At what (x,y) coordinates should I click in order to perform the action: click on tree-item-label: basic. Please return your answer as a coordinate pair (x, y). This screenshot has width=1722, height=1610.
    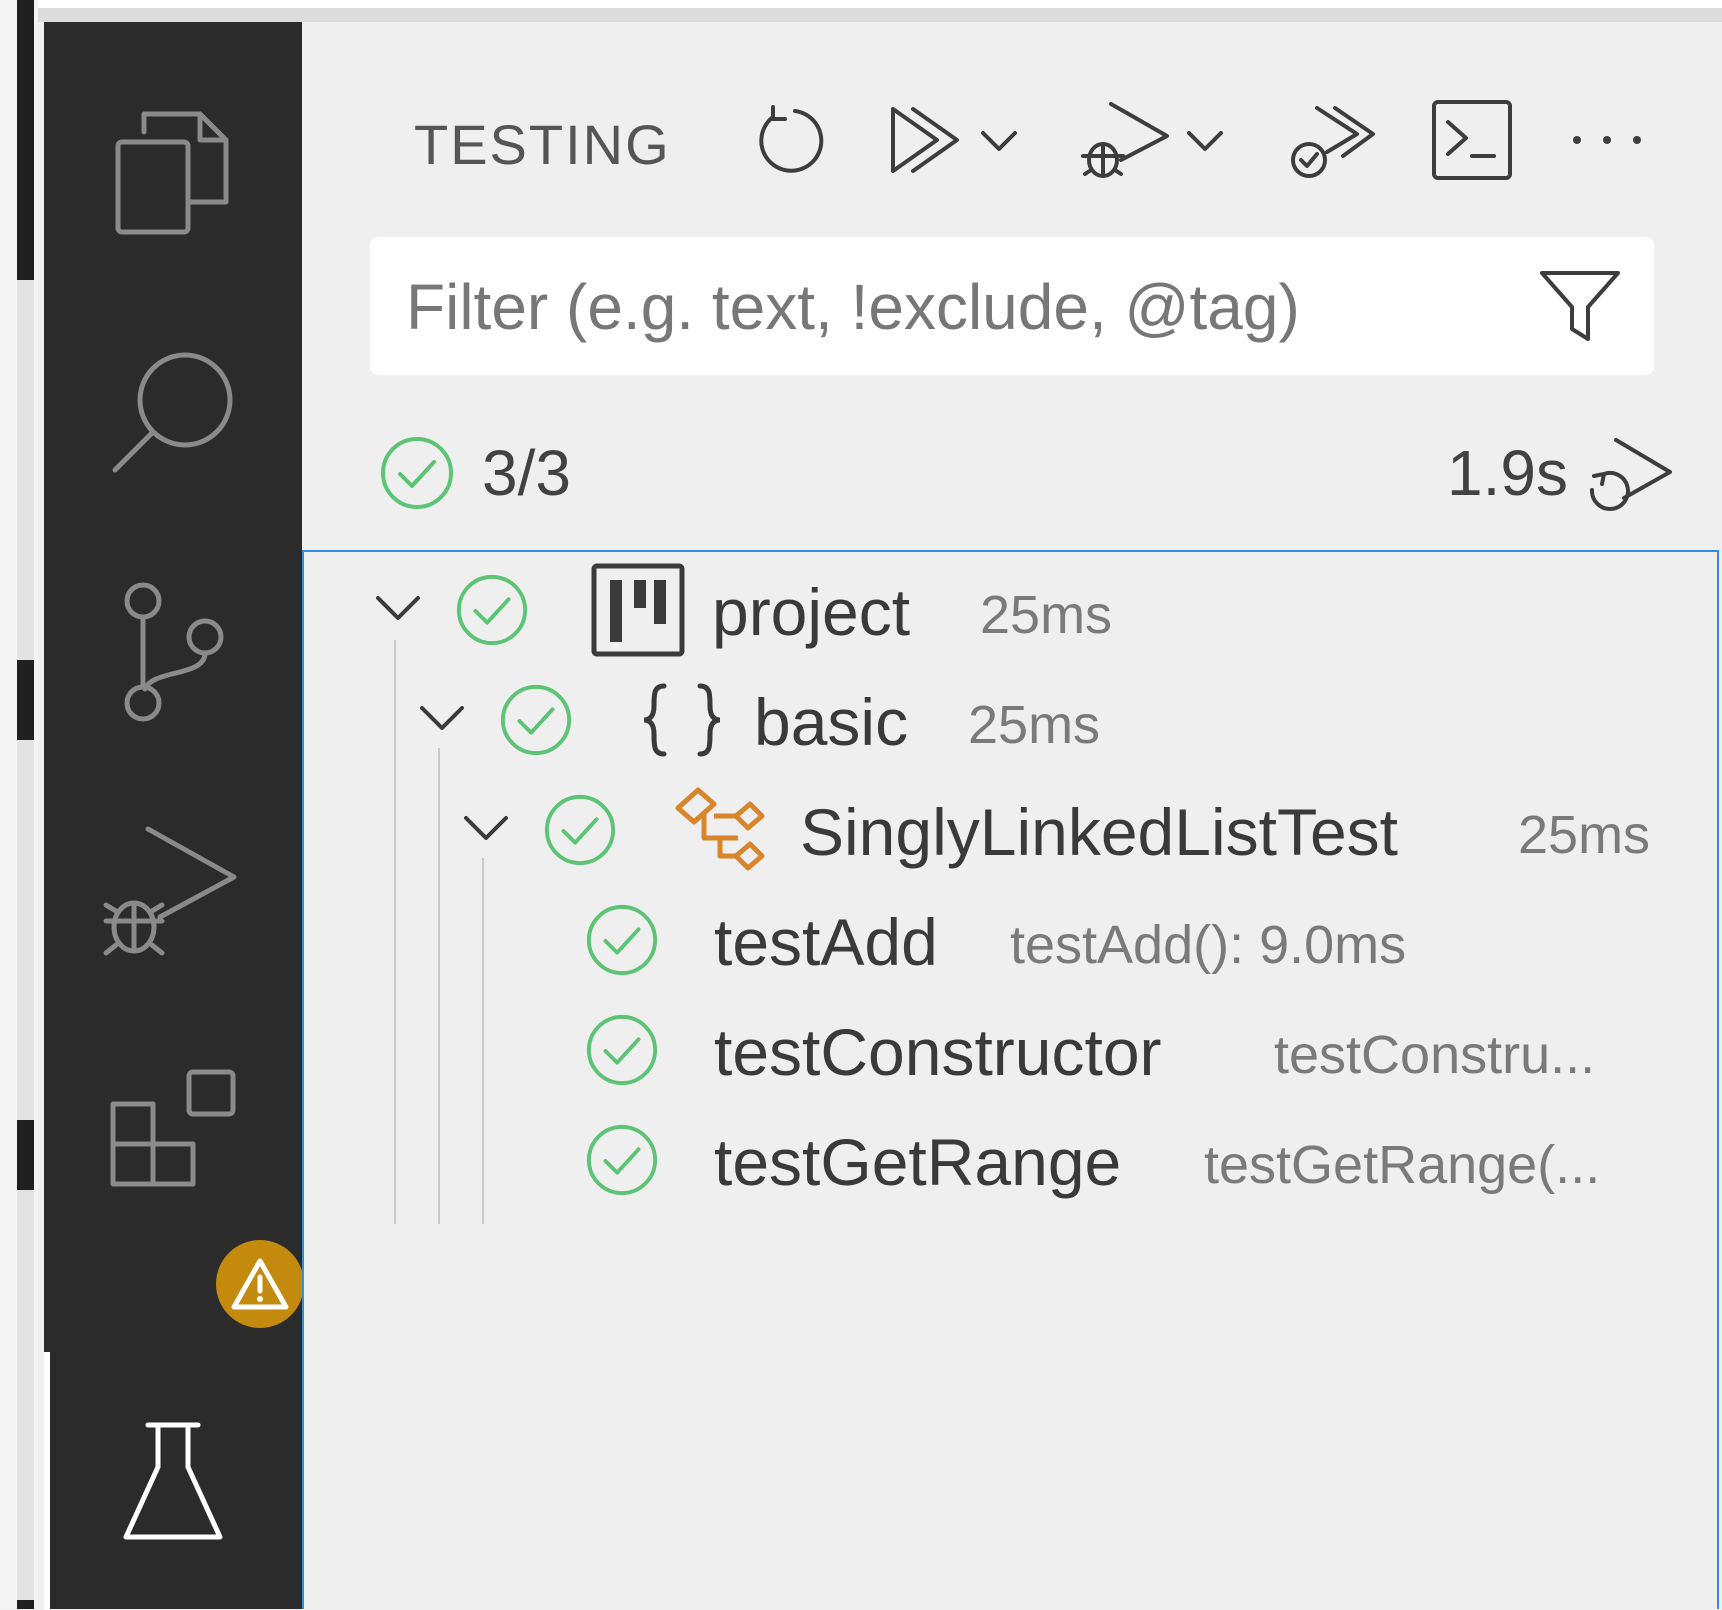
    Looking at the image, I should click on (831, 722).